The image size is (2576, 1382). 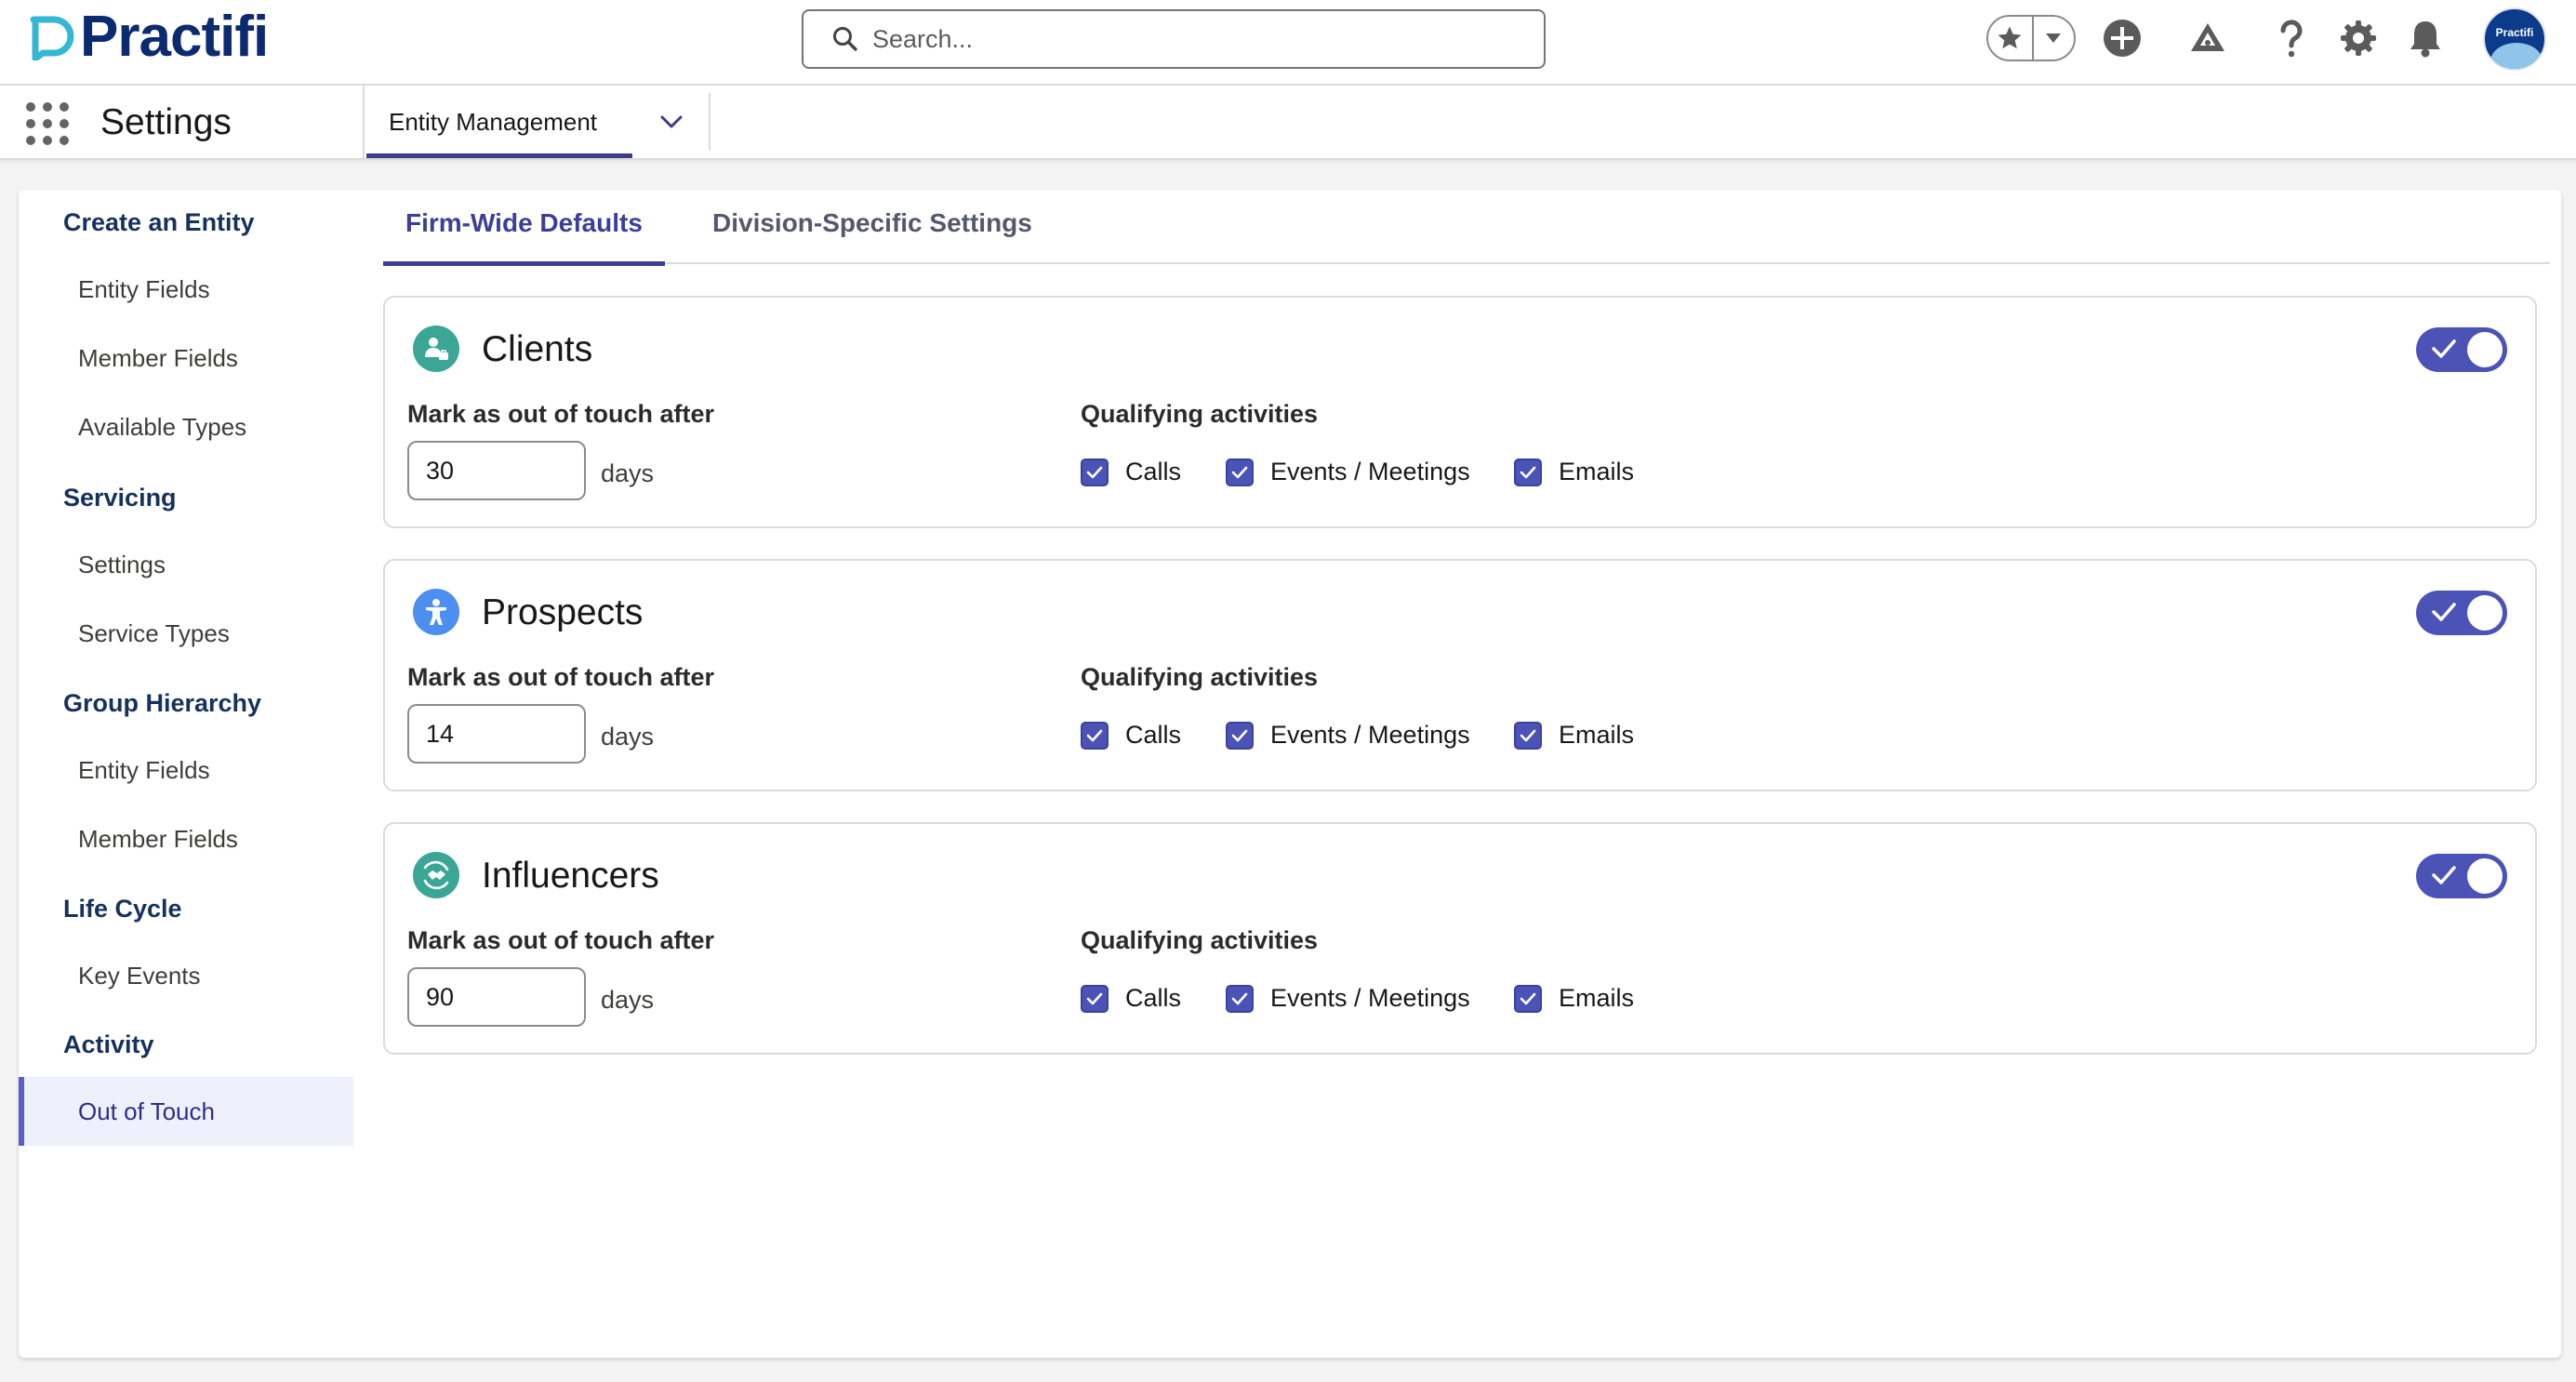 I want to click on sidebar-item-settings: Settings, so click(x=186, y=565).